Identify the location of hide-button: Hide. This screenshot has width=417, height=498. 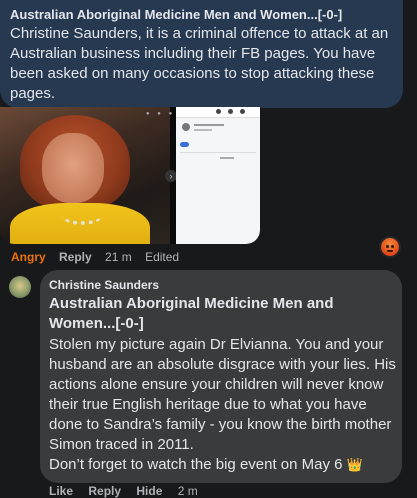
(149, 491).